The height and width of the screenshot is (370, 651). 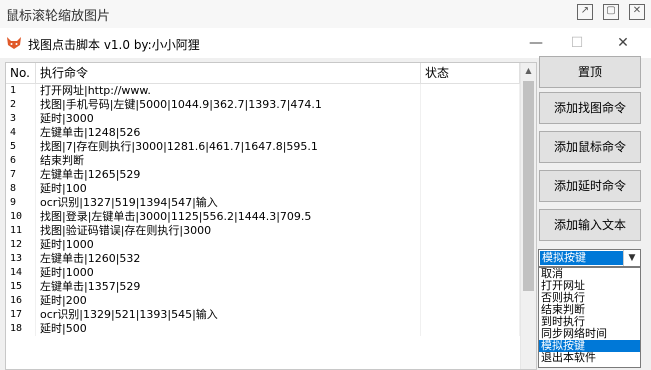 I want to click on window-title: 找图点击脚本 v1.0 by:小小阿狸, so click(x=114, y=45).